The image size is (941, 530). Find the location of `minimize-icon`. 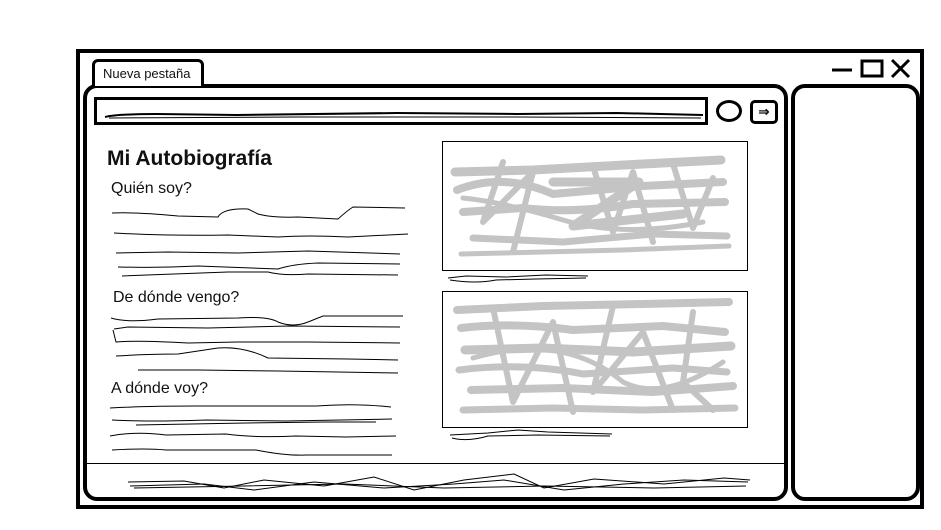

minimize-icon is located at coordinates (842, 69).